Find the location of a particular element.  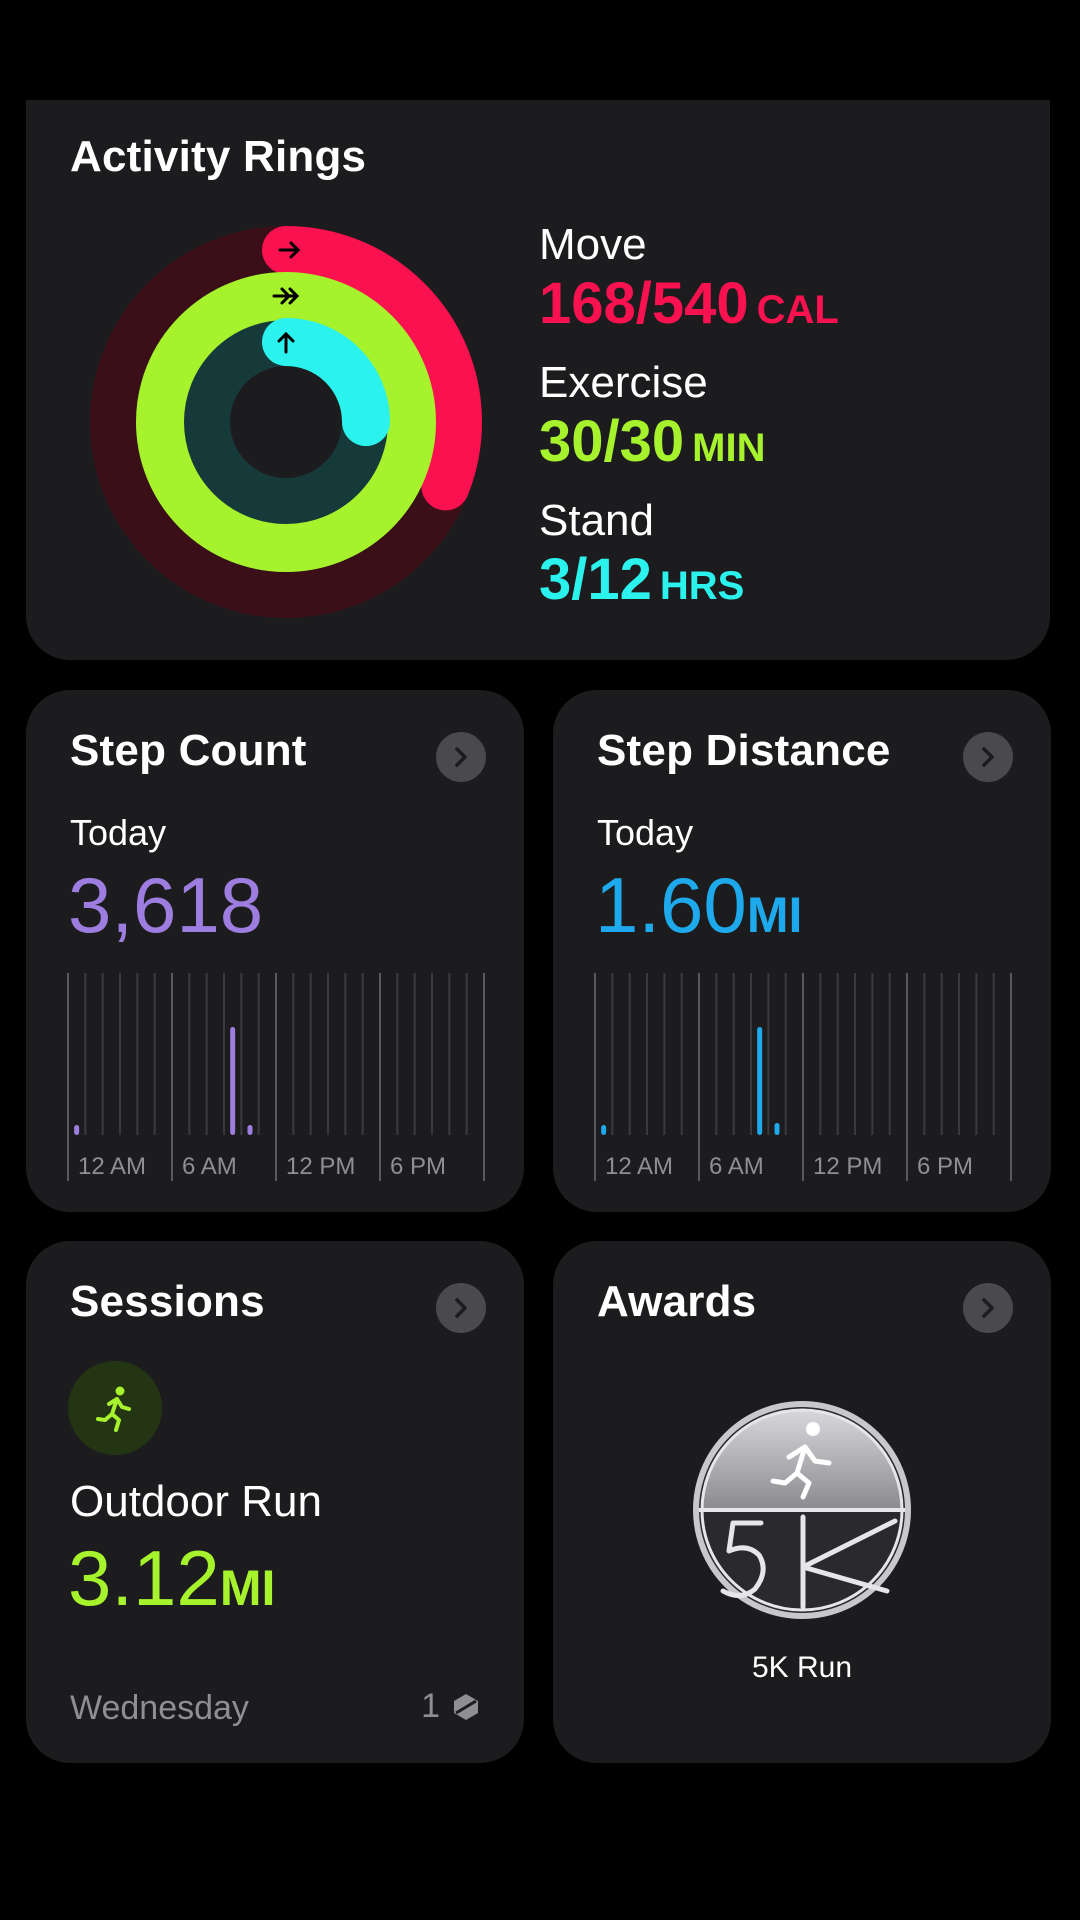

workout-name: Outdoor Run is located at coordinates (196, 1501).